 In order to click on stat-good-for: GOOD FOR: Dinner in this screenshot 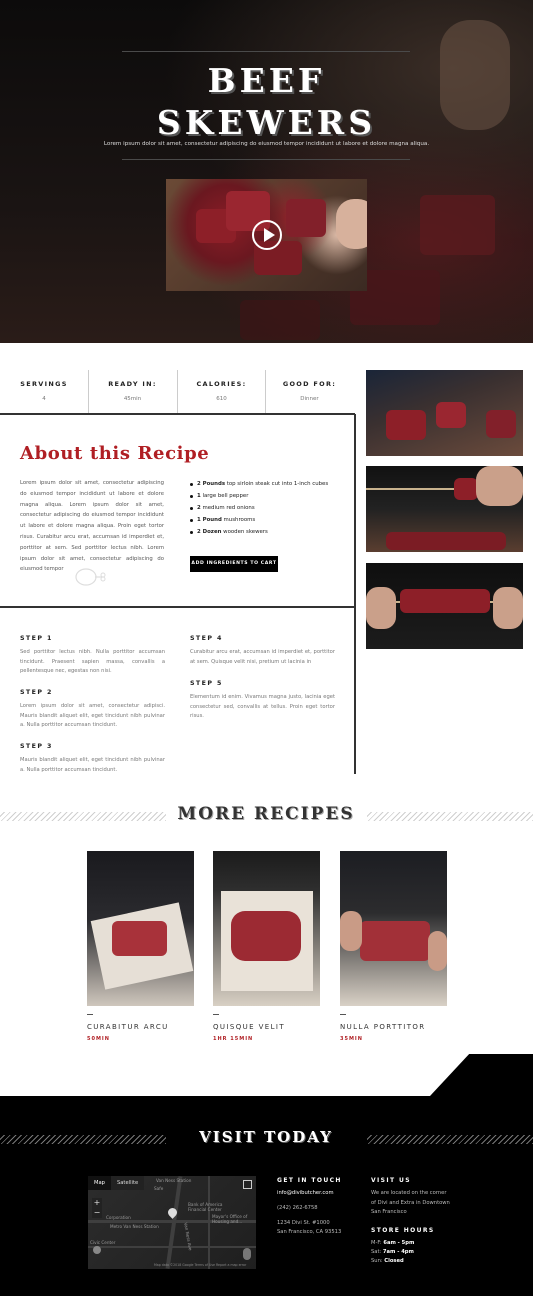, I will do `click(309, 391)`.